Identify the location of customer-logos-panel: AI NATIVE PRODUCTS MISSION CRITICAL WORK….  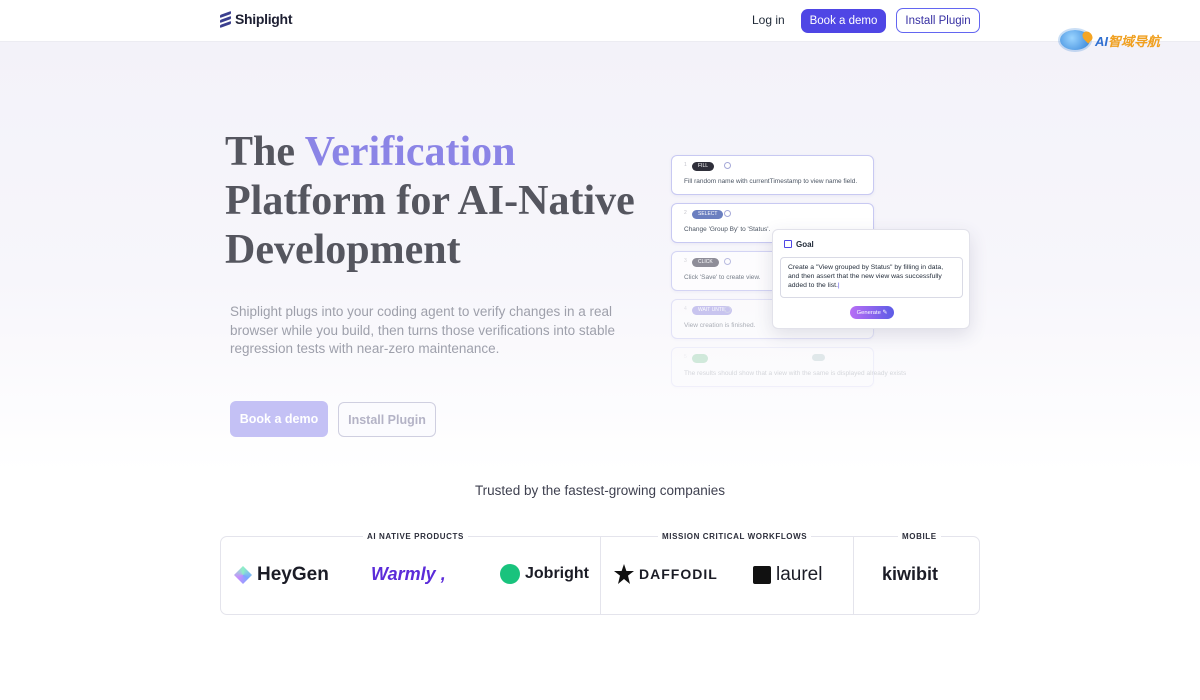
(600, 573).